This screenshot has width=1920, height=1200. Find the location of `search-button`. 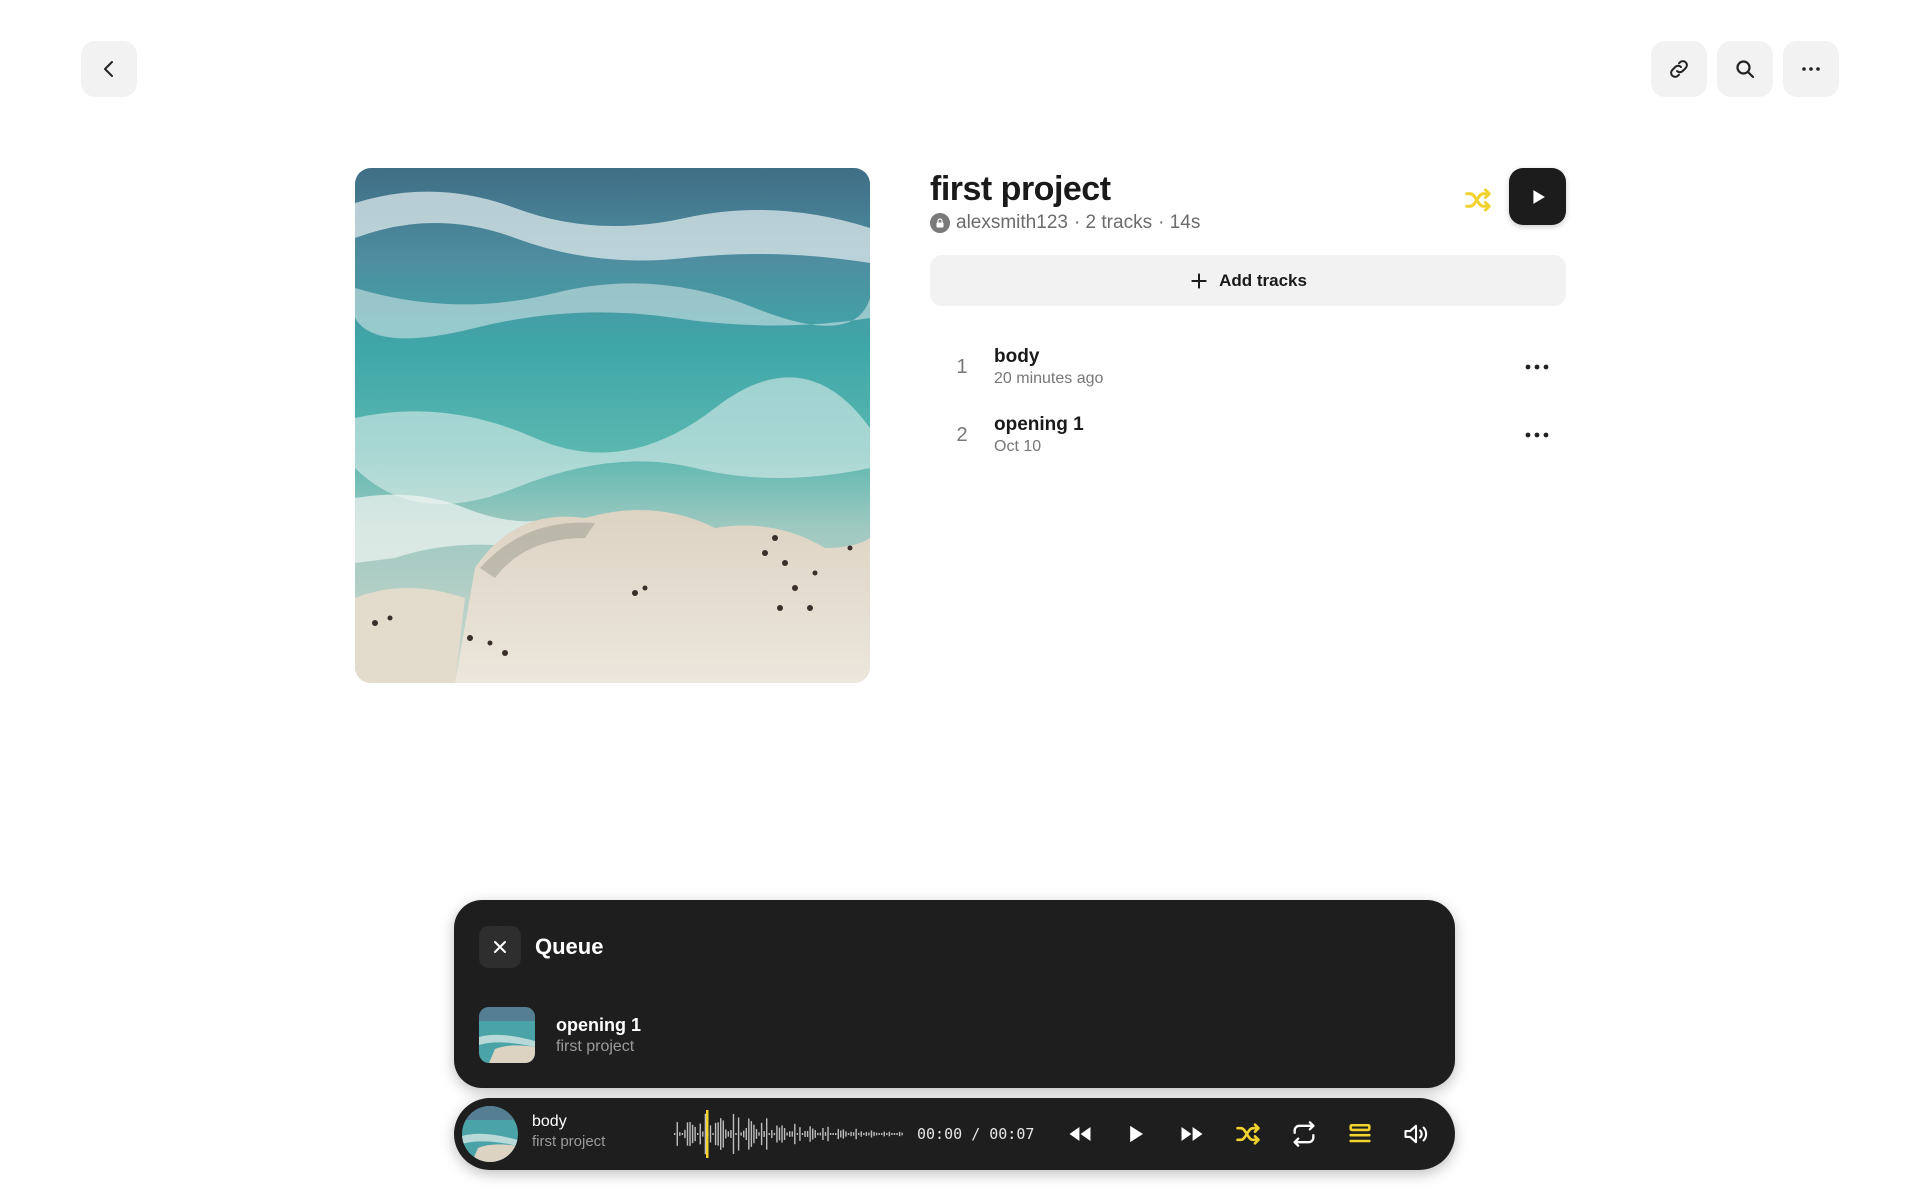

search-button is located at coordinates (1745, 69).